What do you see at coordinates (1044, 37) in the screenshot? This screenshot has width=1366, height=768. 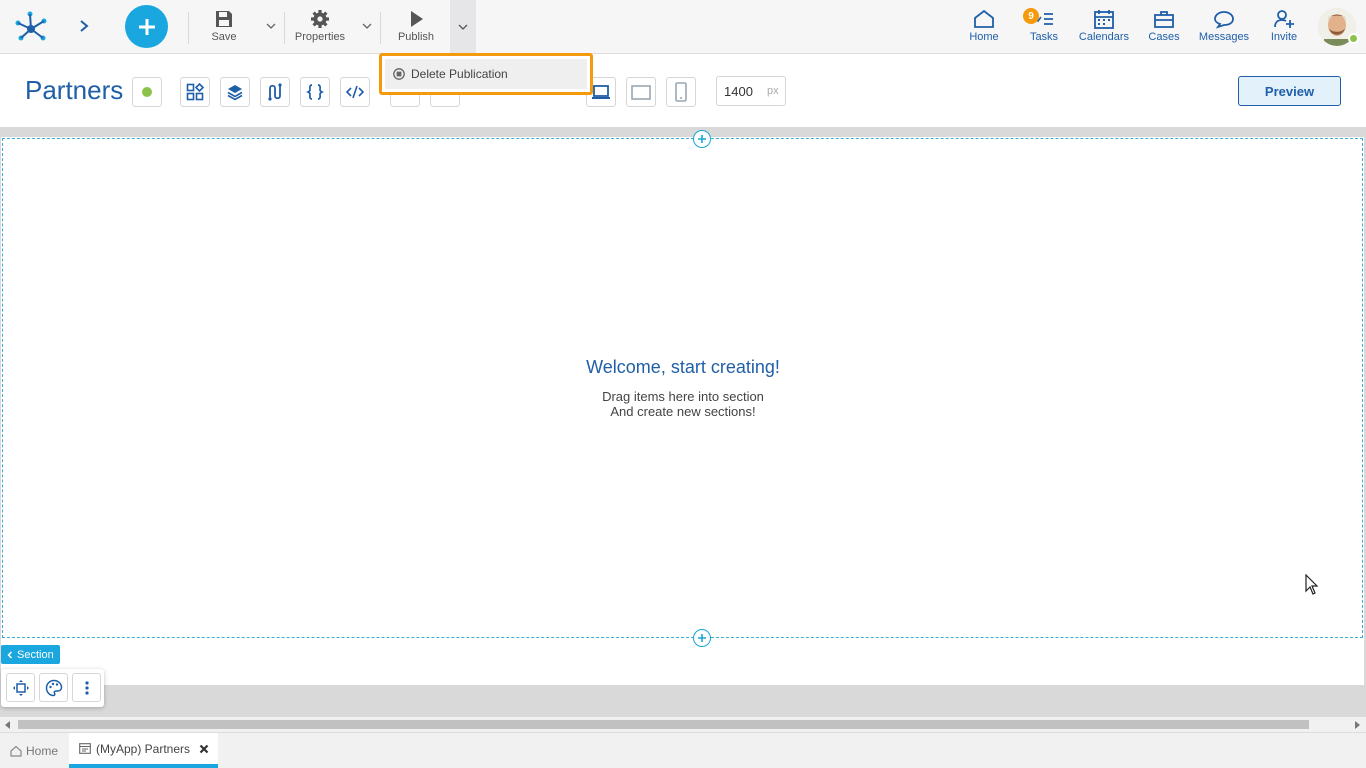 I see `nav-tasks-label: Tasks` at bounding box center [1044, 37].